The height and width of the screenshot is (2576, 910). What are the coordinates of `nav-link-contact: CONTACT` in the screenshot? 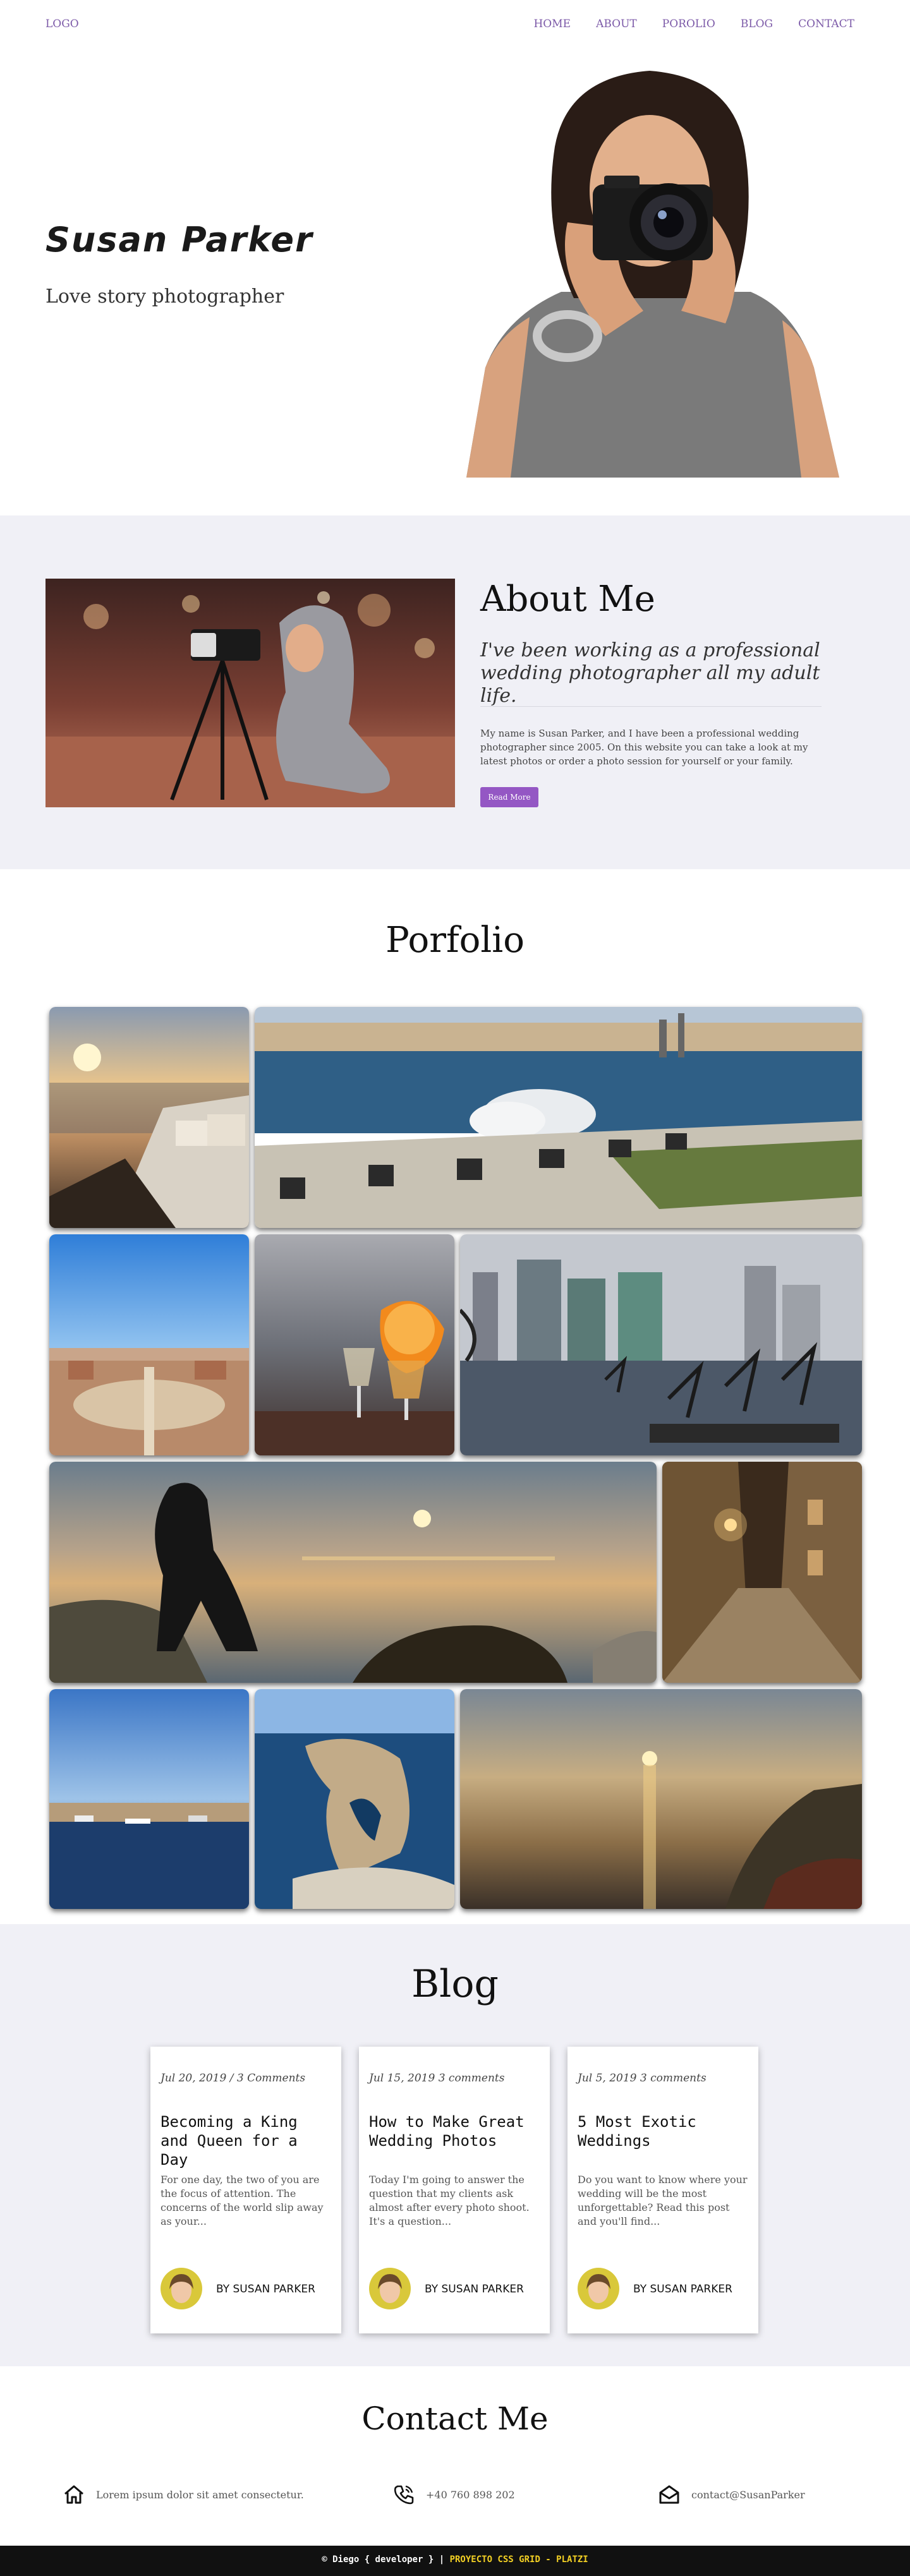 It's located at (826, 24).